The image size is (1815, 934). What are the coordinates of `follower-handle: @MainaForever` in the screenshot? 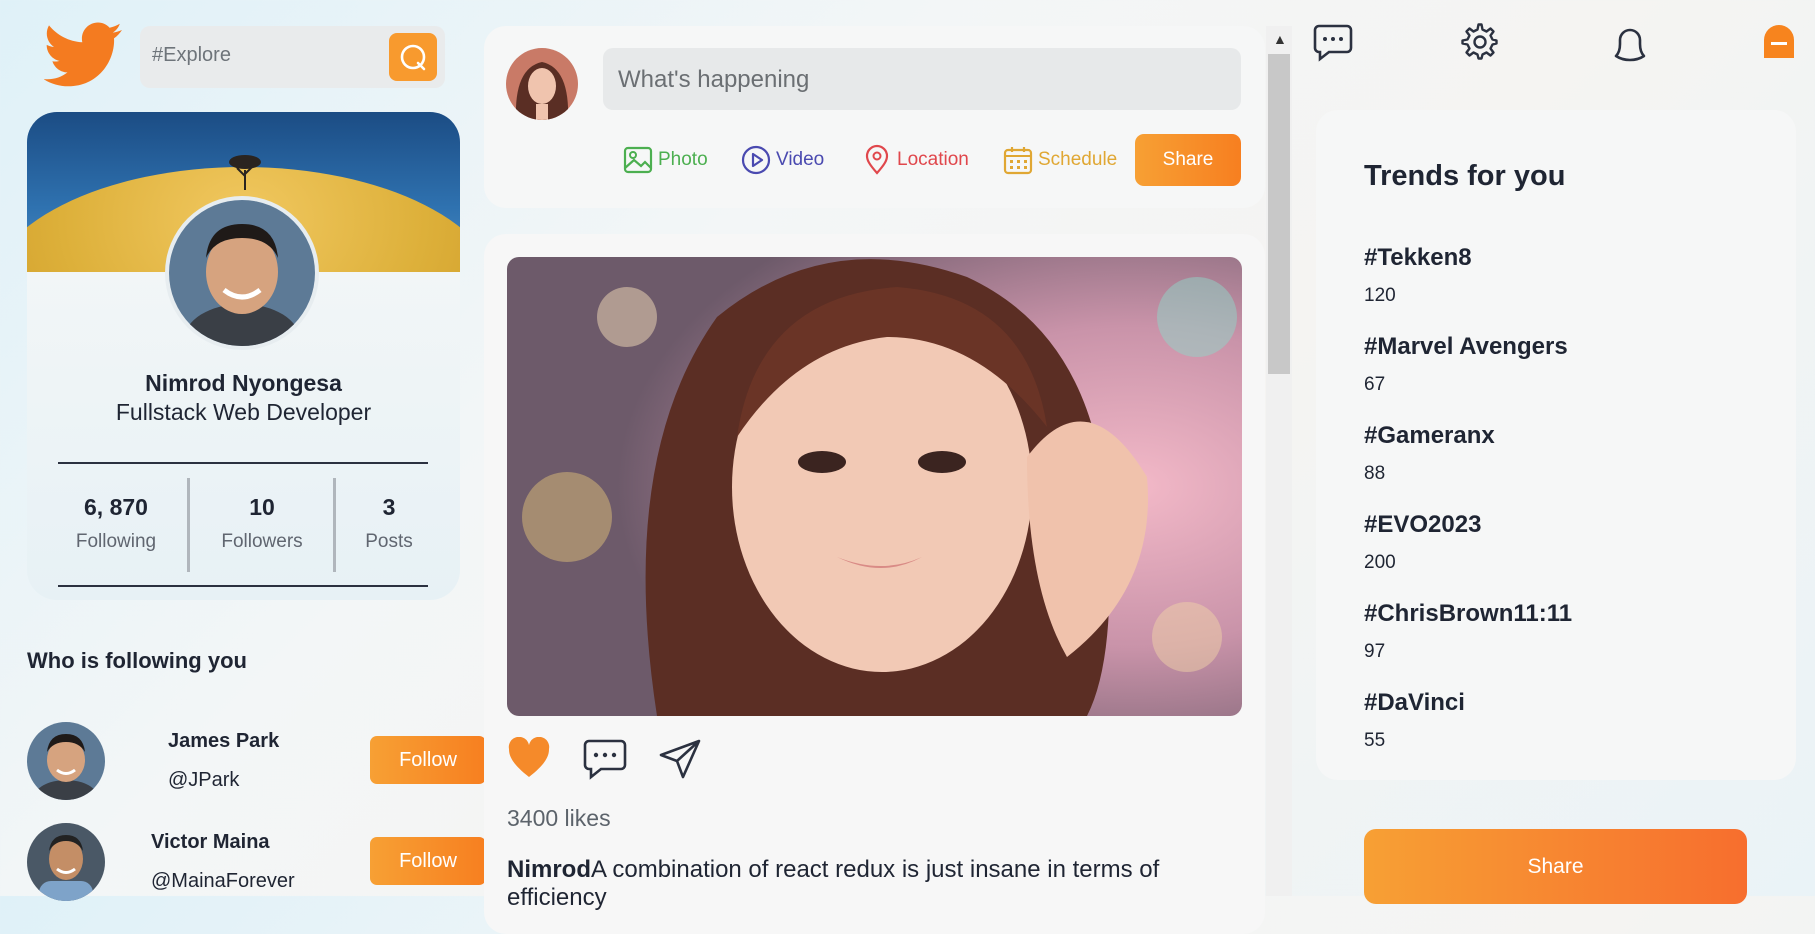 It's located at (223, 881).